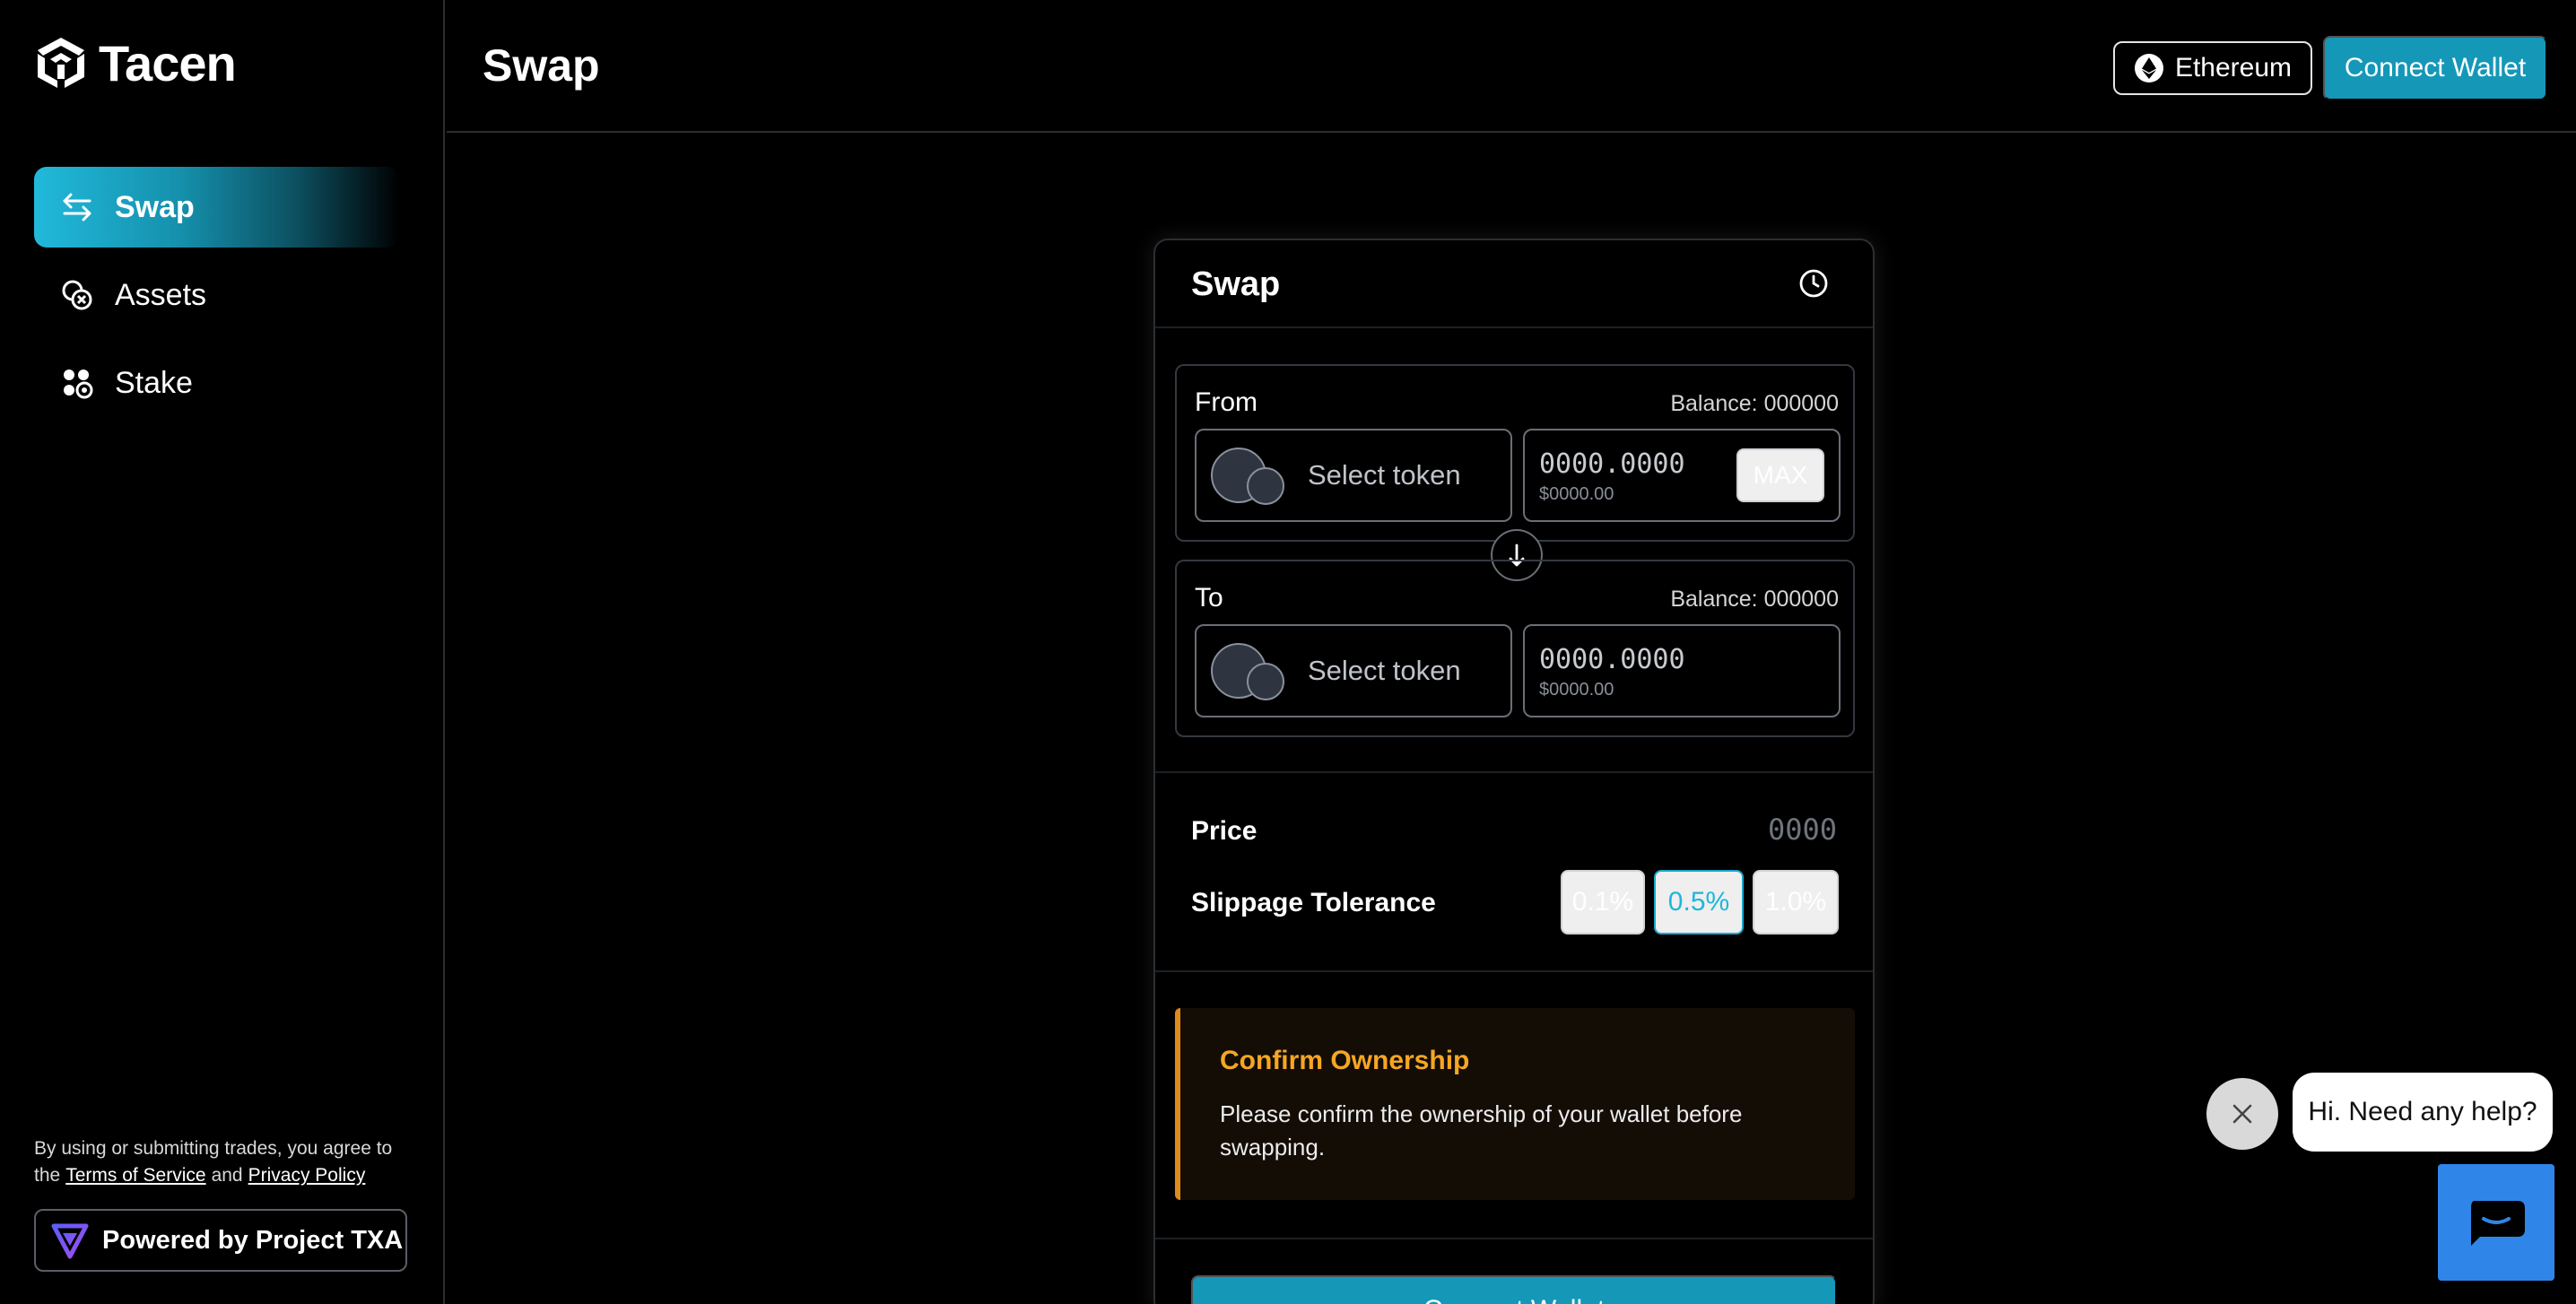  I want to click on top-header: Swap Ethereum Connect Wallet, so click(1511, 66).